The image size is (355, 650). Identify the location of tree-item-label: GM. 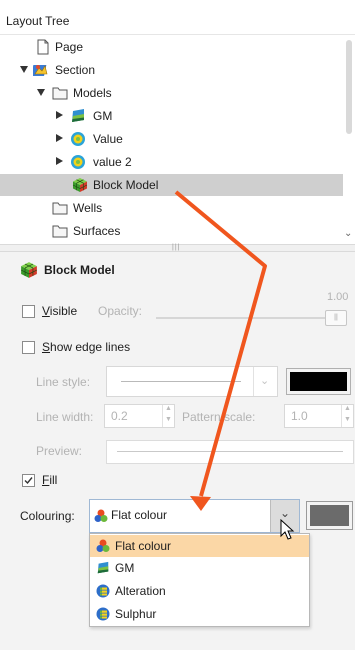
(103, 116).